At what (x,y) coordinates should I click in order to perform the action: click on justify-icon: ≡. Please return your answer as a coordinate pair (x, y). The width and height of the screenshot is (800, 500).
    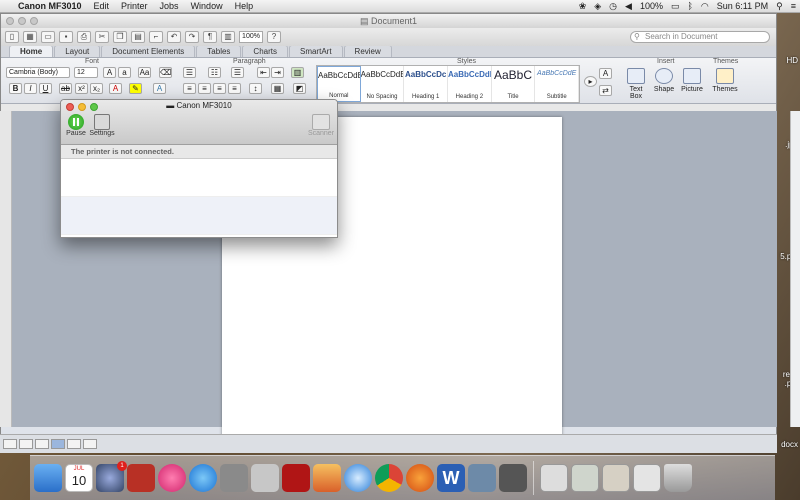
    Looking at the image, I should click on (234, 88).